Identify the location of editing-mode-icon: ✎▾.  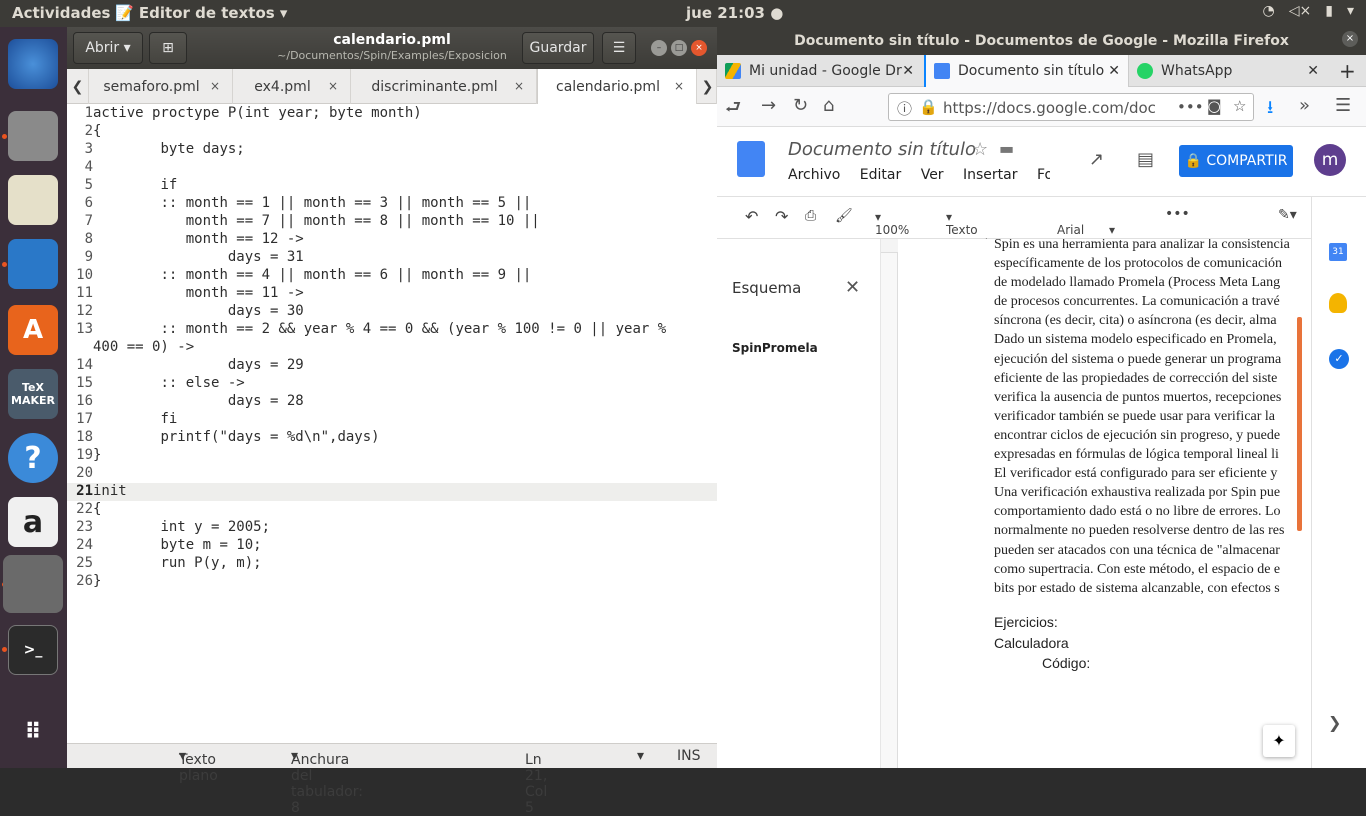
(1287, 215).